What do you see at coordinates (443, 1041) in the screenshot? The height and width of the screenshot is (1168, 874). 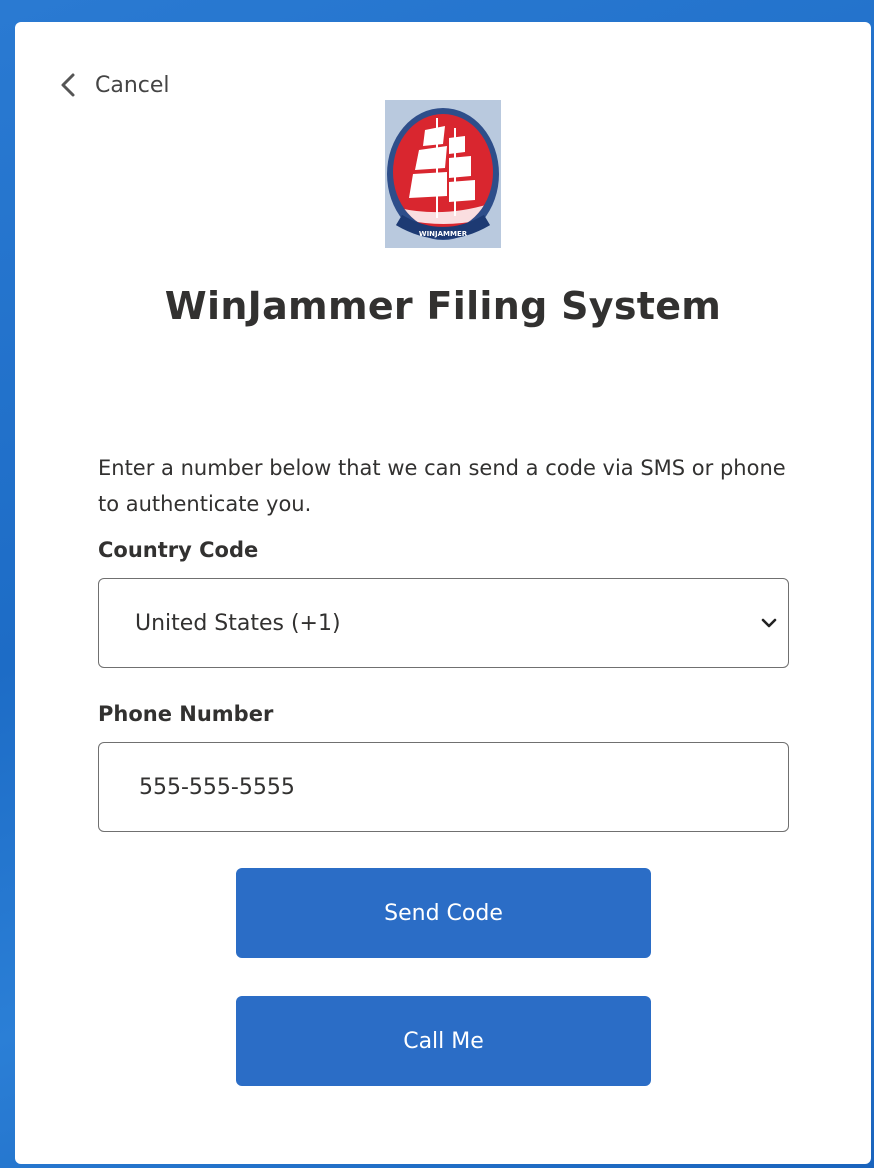 I see `call-me-button: Call Me` at bounding box center [443, 1041].